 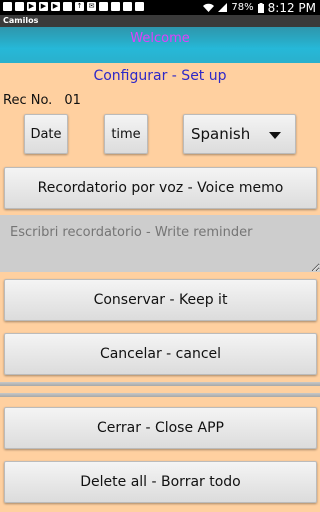 What do you see at coordinates (160, 354) in the screenshot?
I see `cancel-button: Cancelar - cancel` at bounding box center [160, 354].